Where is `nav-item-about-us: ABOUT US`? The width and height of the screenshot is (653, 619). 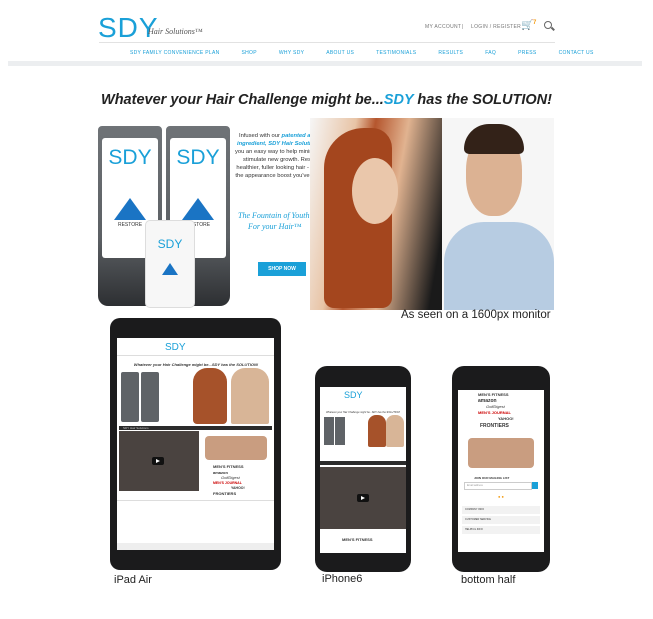 nav-item-about-us: ABOUT US is located at coordinates (340, 53).